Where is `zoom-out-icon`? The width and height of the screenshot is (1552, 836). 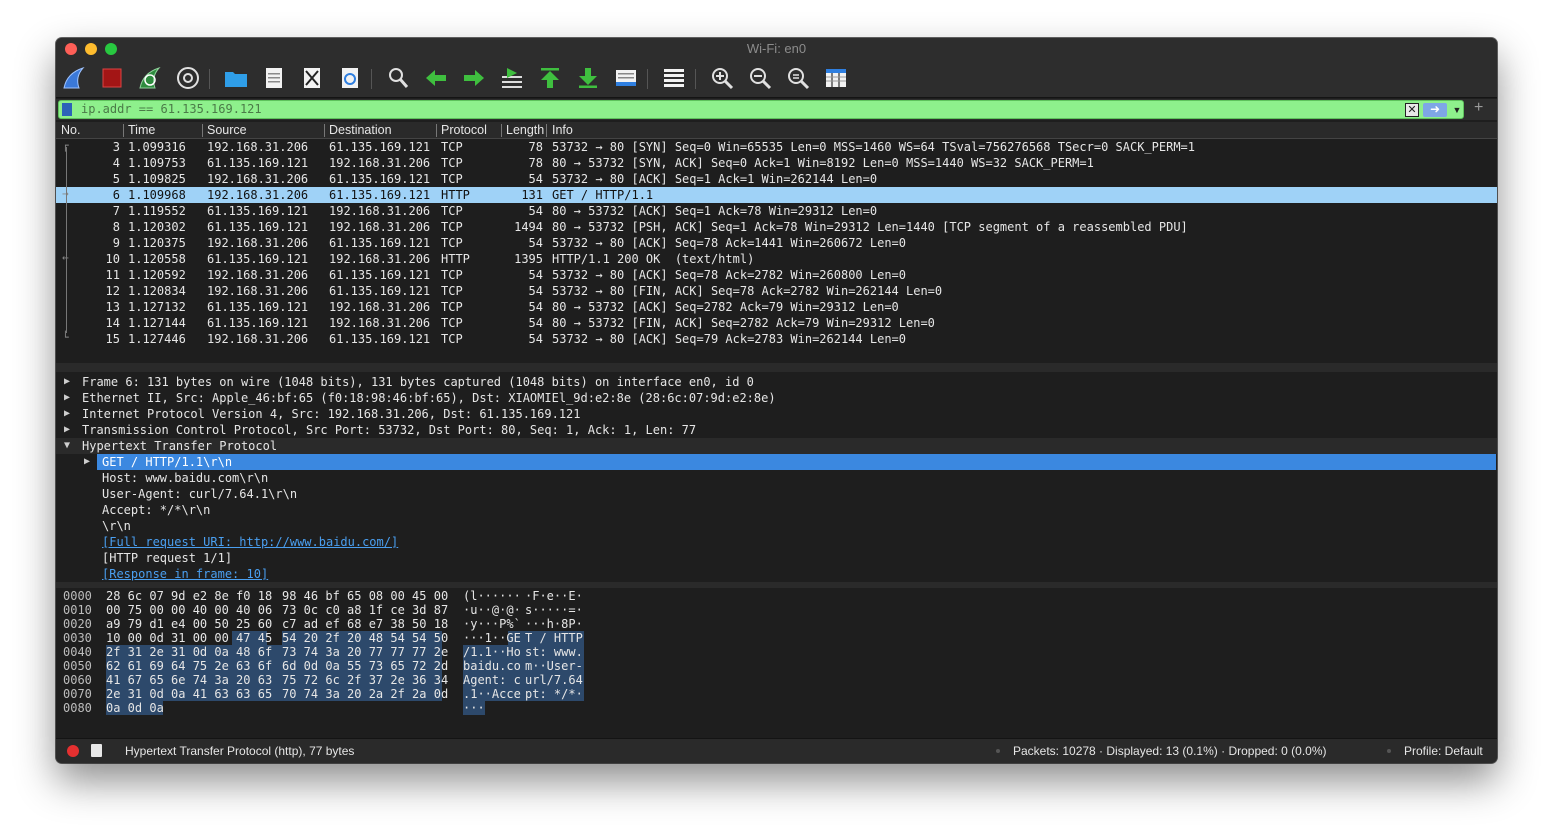 zoom-out-icon is located at coordinates (760, 78).